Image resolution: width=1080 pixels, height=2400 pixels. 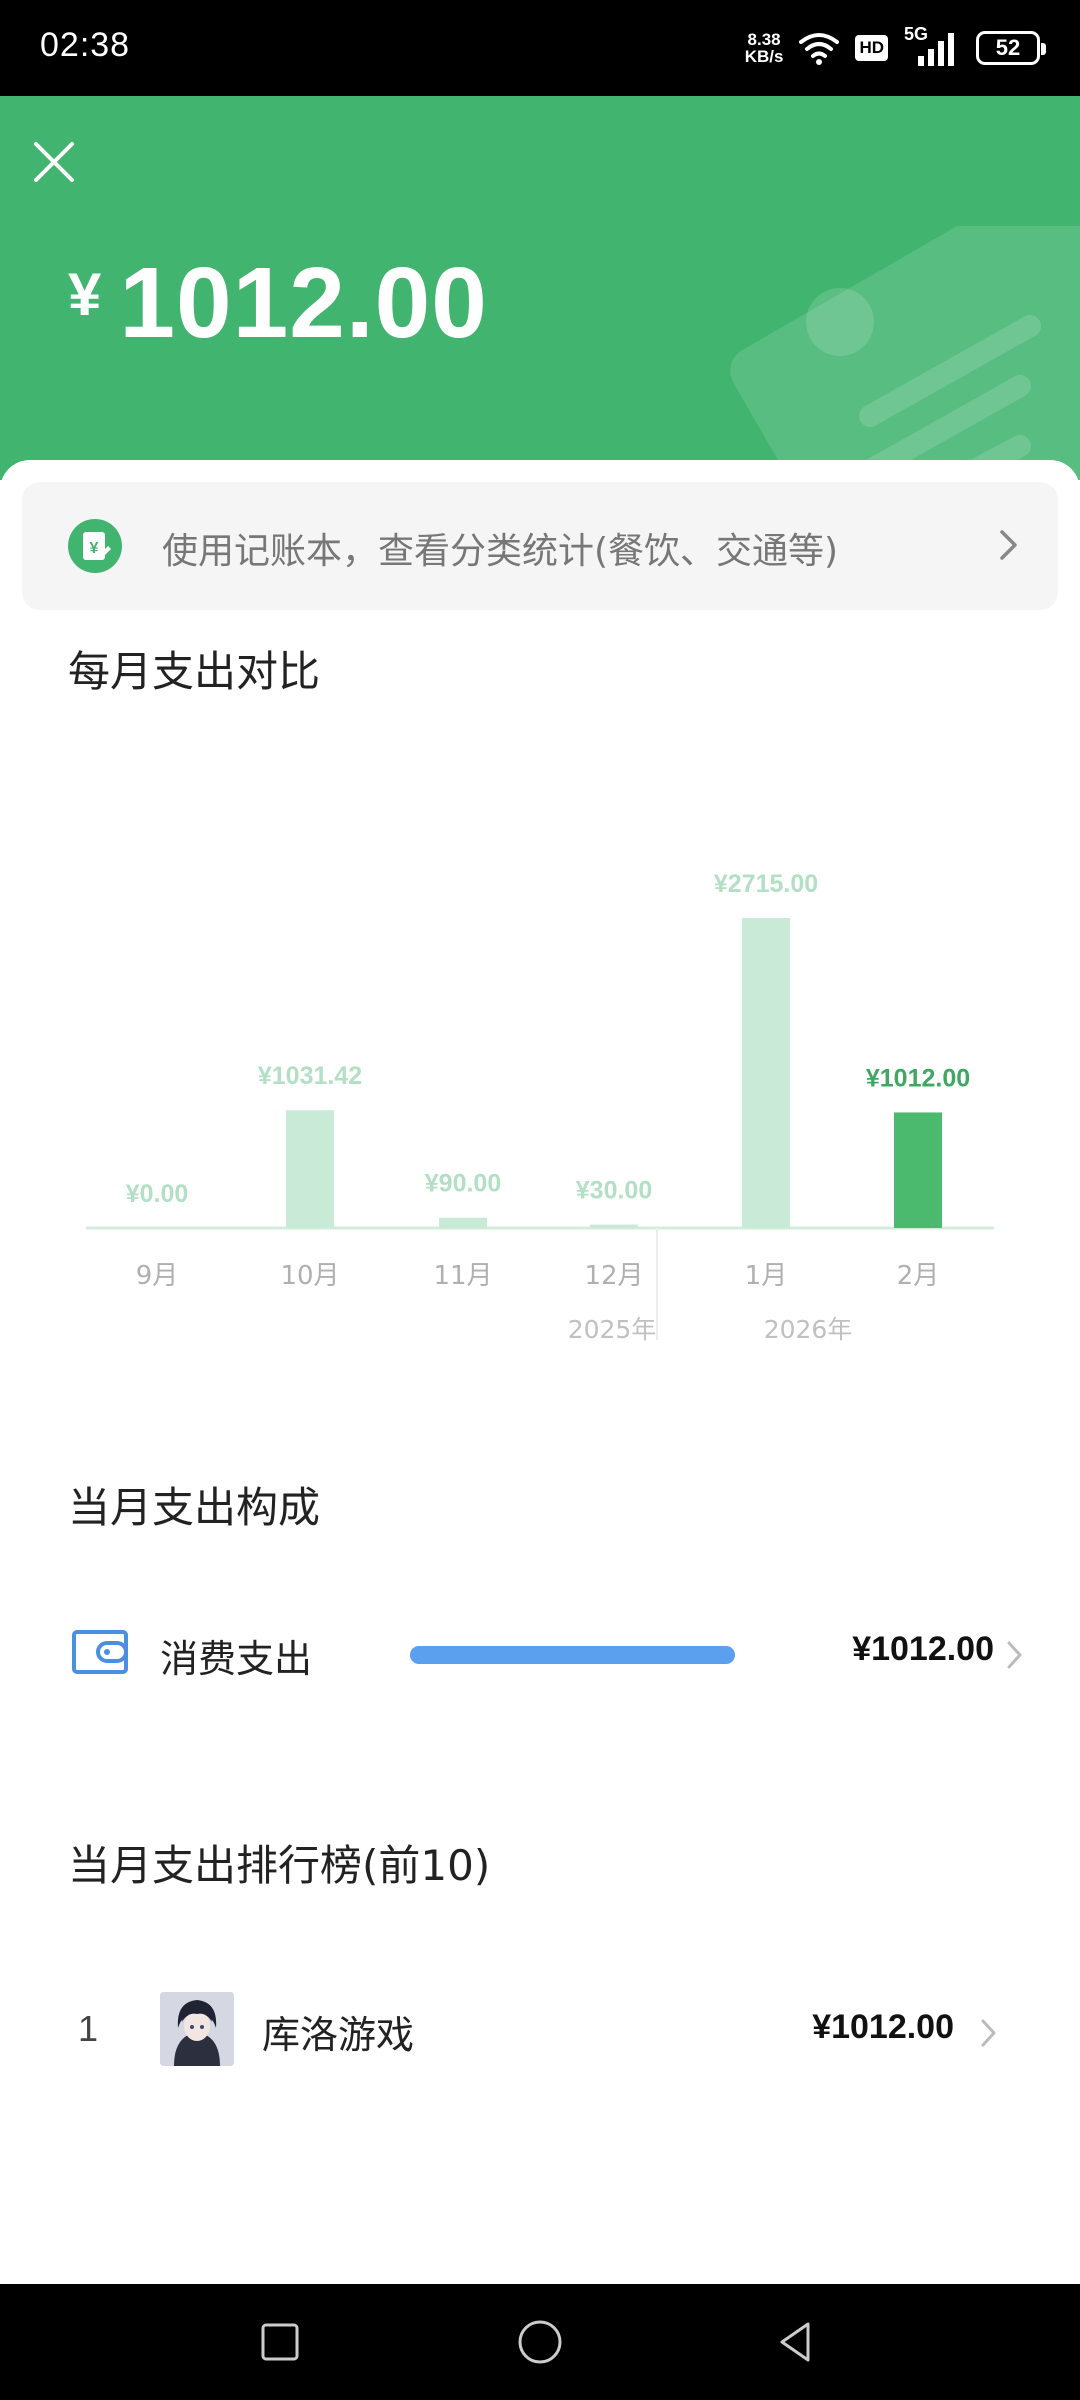 I want to click on ranking-amount: ¥1012.00, so click(x=883, y=2027).